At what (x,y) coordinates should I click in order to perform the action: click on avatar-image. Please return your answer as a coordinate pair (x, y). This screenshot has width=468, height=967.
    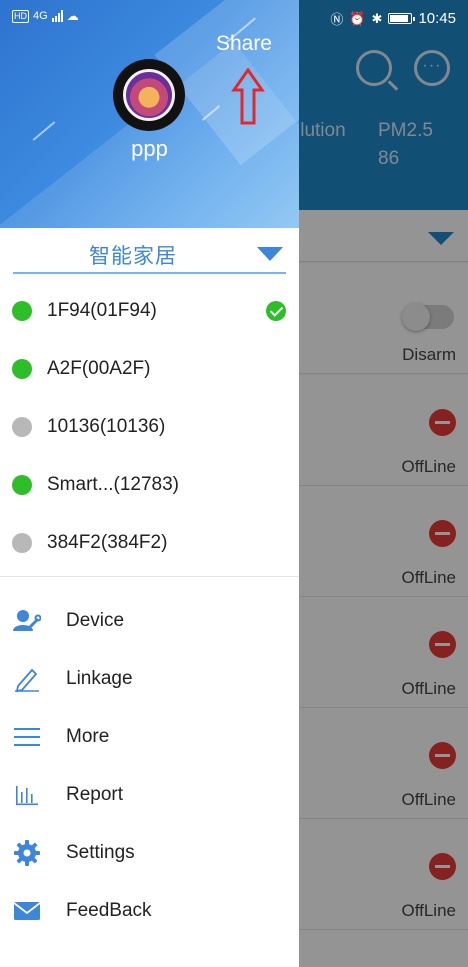
    Looking at the image, I should click on (149, 95).